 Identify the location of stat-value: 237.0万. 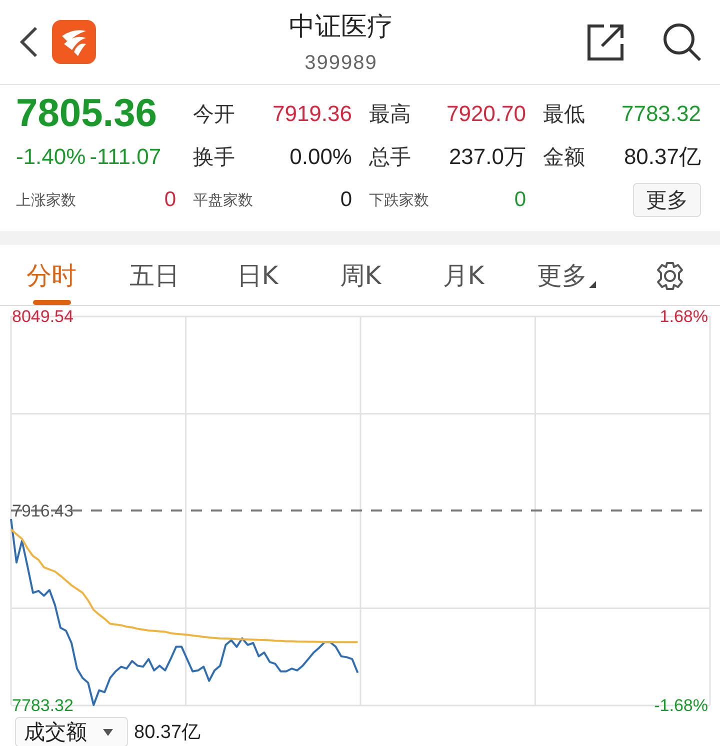
(487, 157).